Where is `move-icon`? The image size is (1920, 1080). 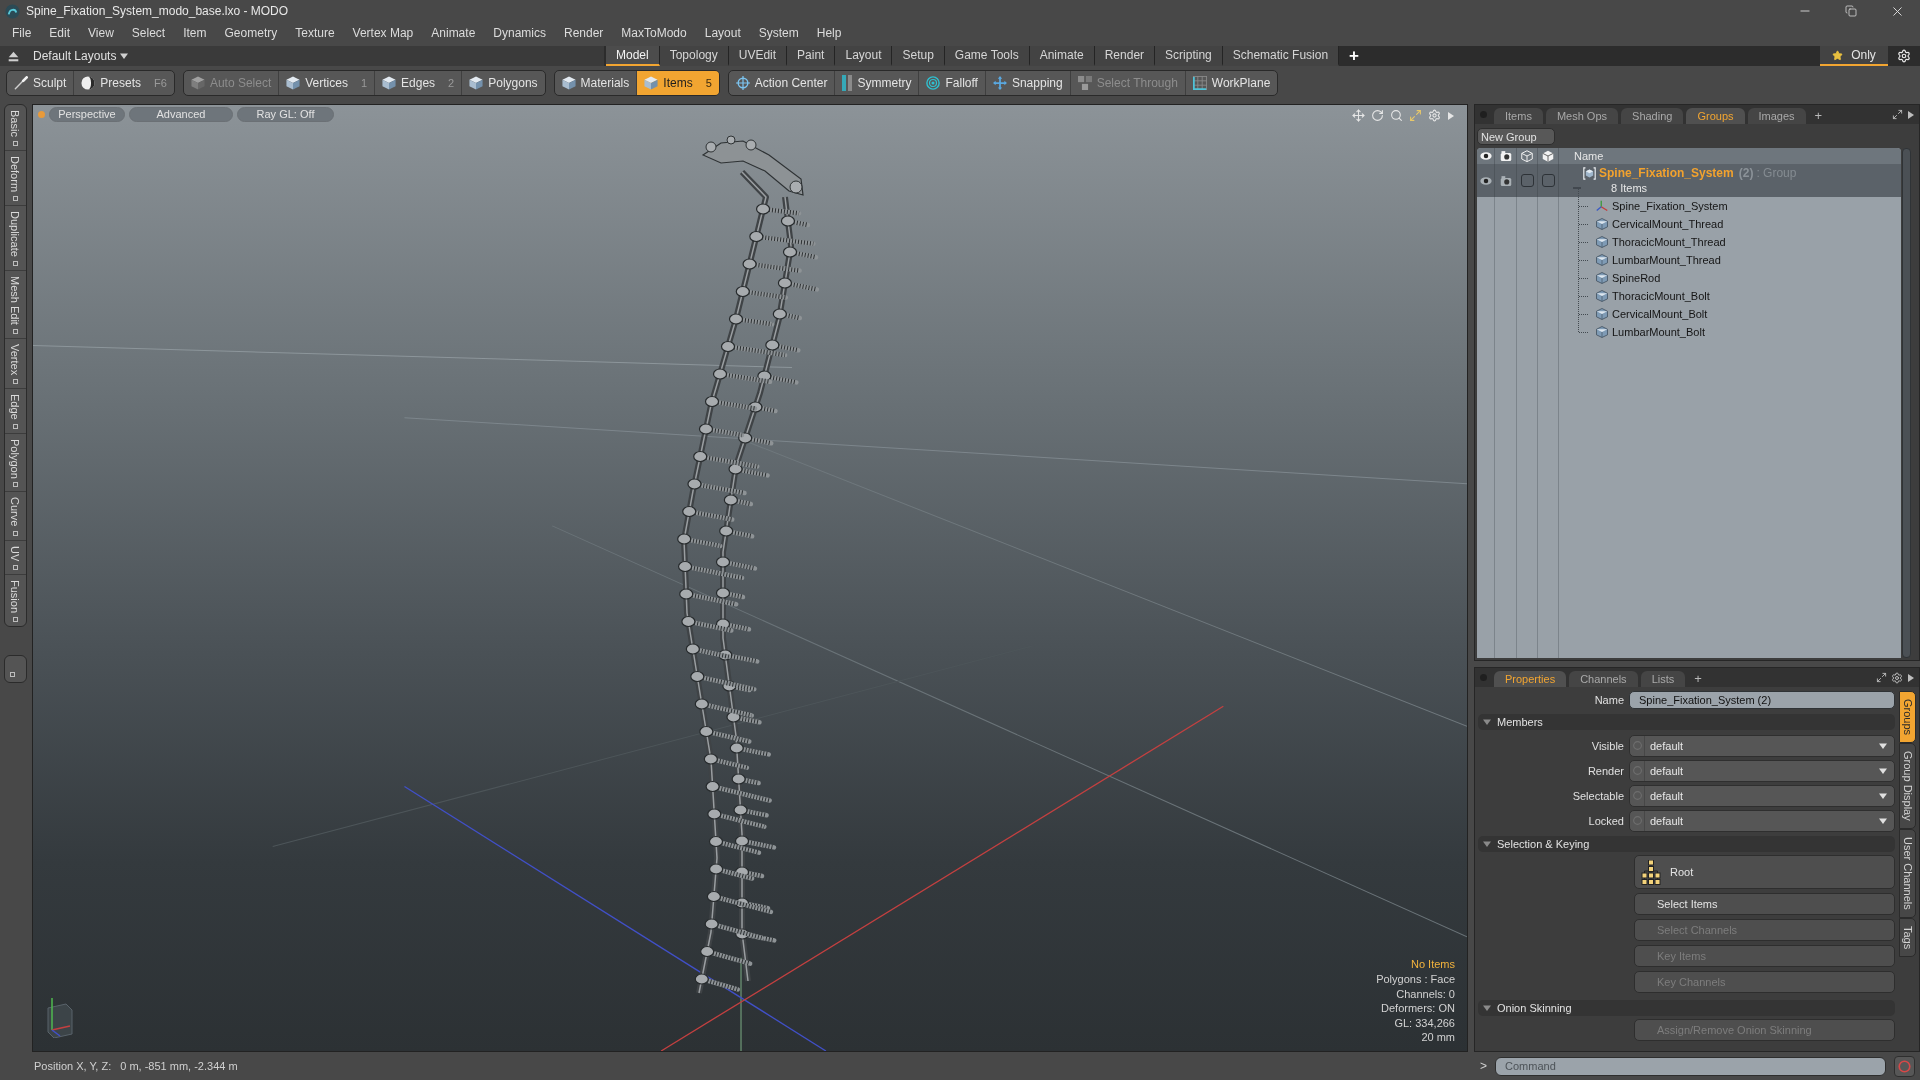
move-icon is located at coordinates (1358, 115).